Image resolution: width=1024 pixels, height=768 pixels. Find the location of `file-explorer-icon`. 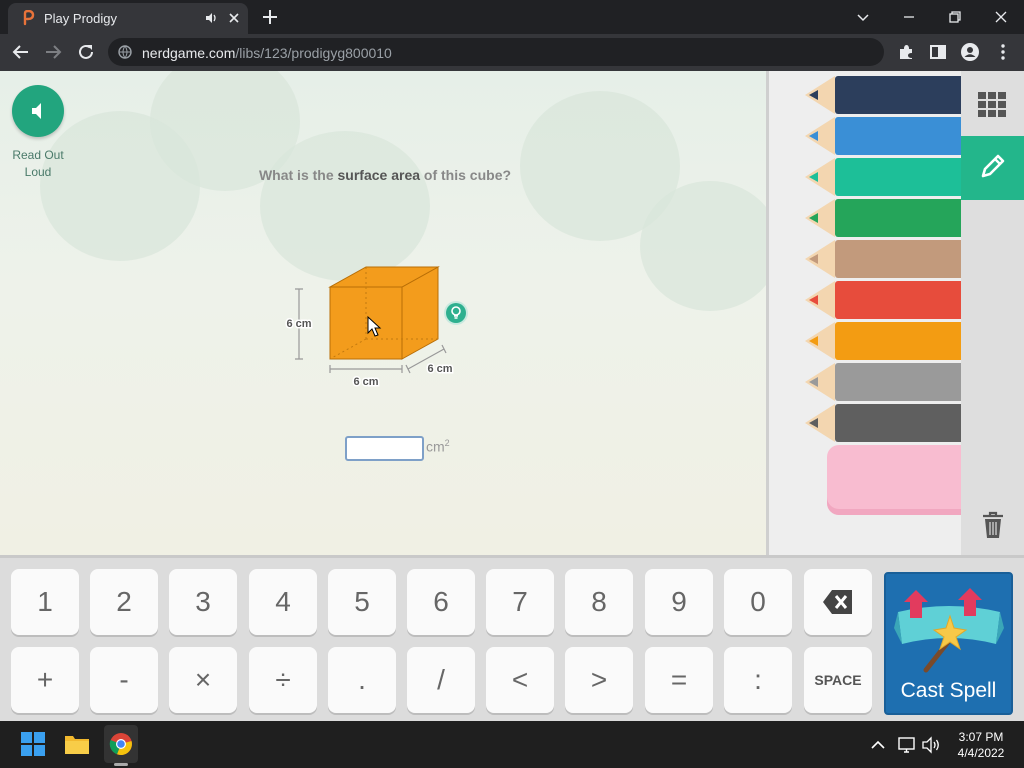

file-explorer-icon is located at coordinates (77, 744).